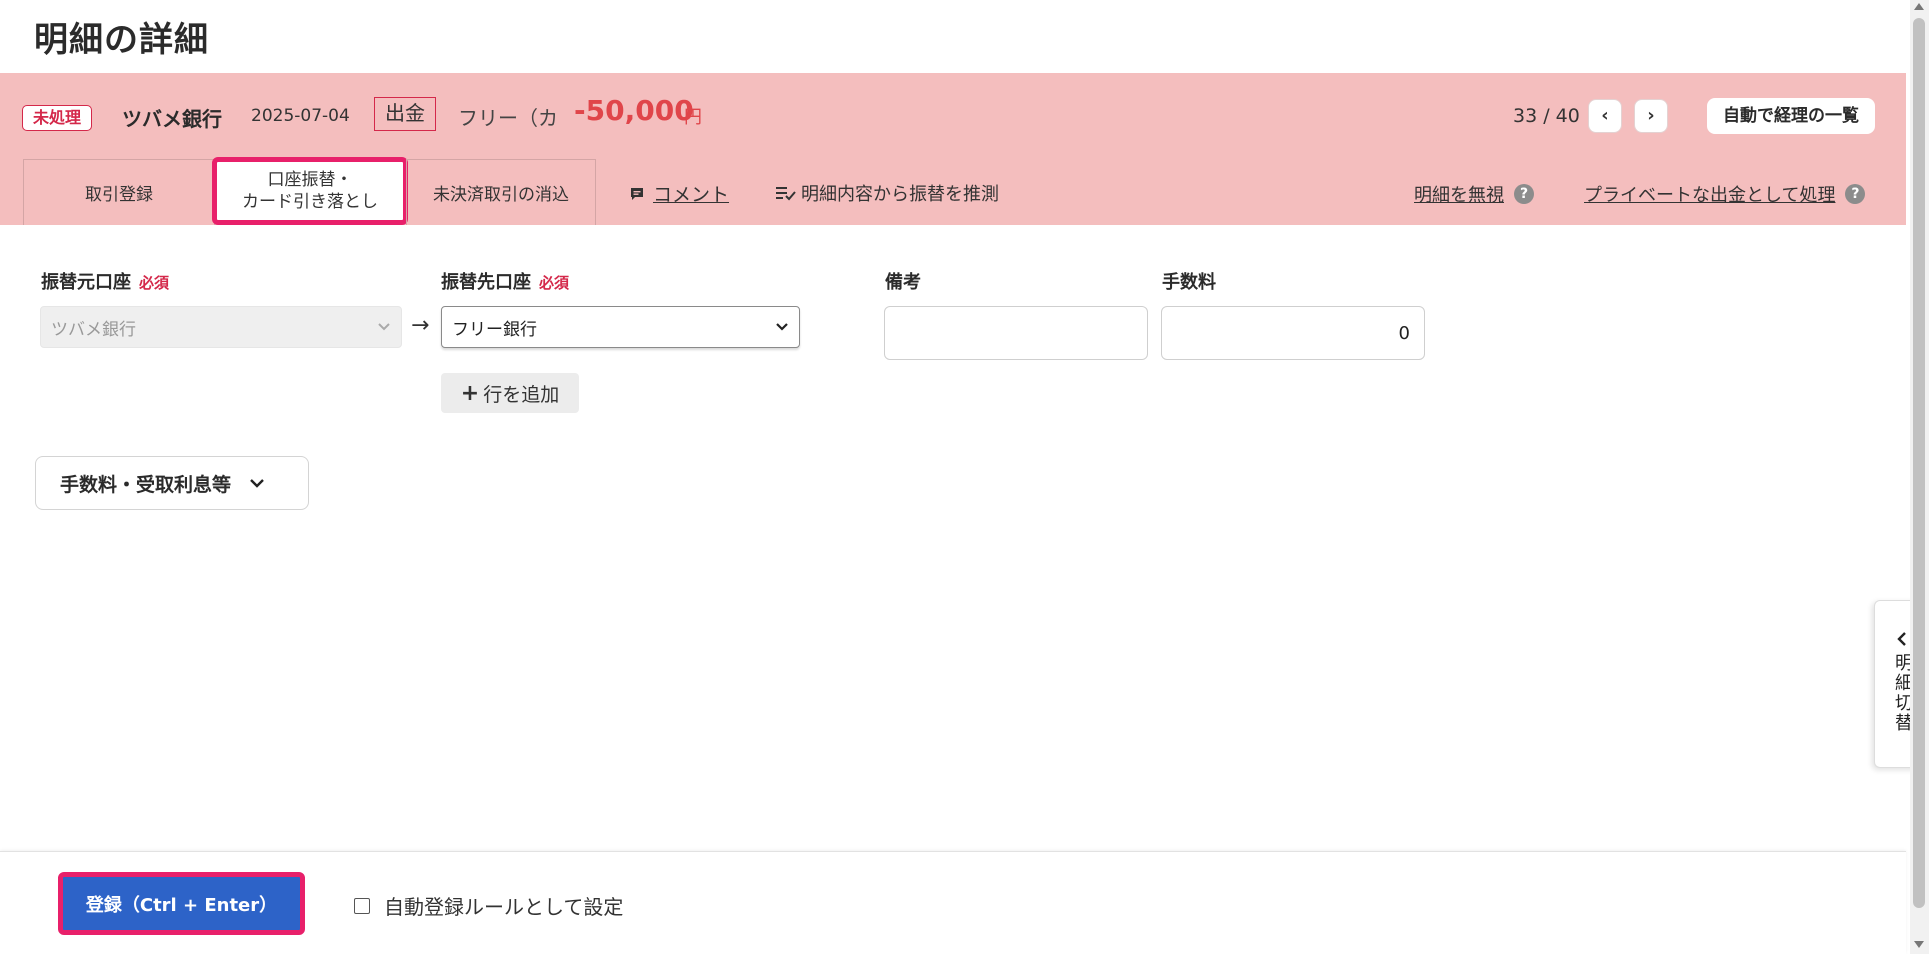  I want to click on fee-interest-toggle: 手数料・受取利息等, so click(172, 483).